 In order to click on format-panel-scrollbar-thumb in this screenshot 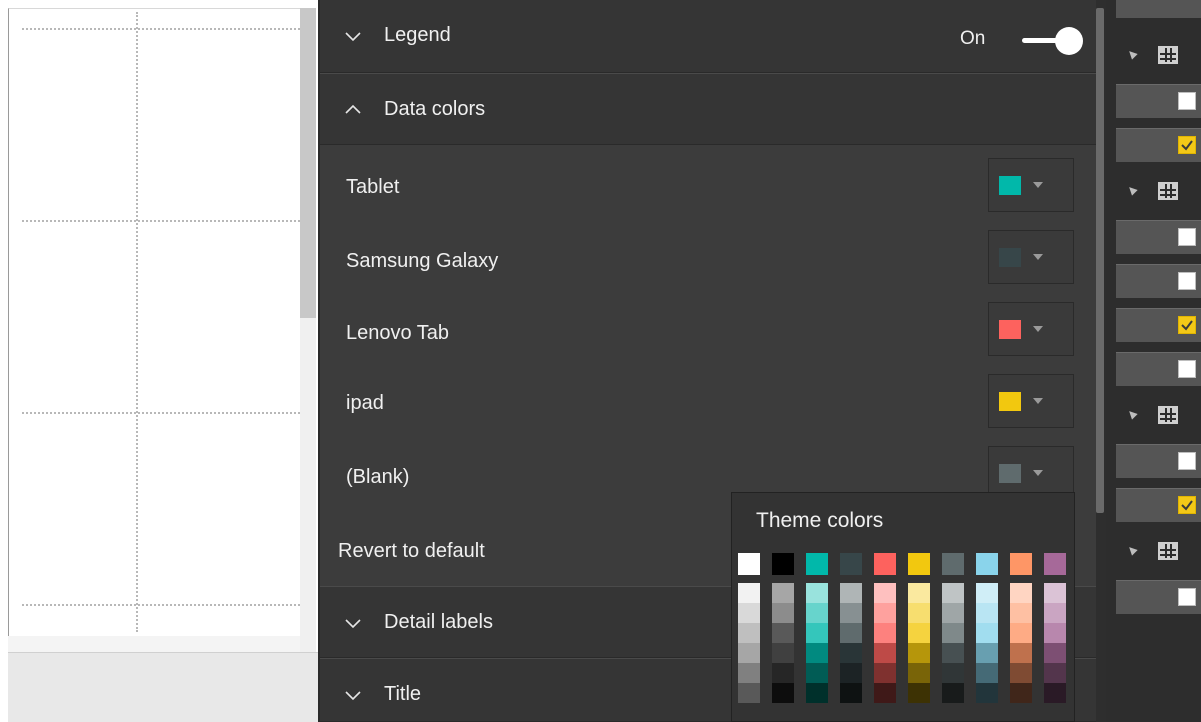, I will do `click(1100, 260)`.